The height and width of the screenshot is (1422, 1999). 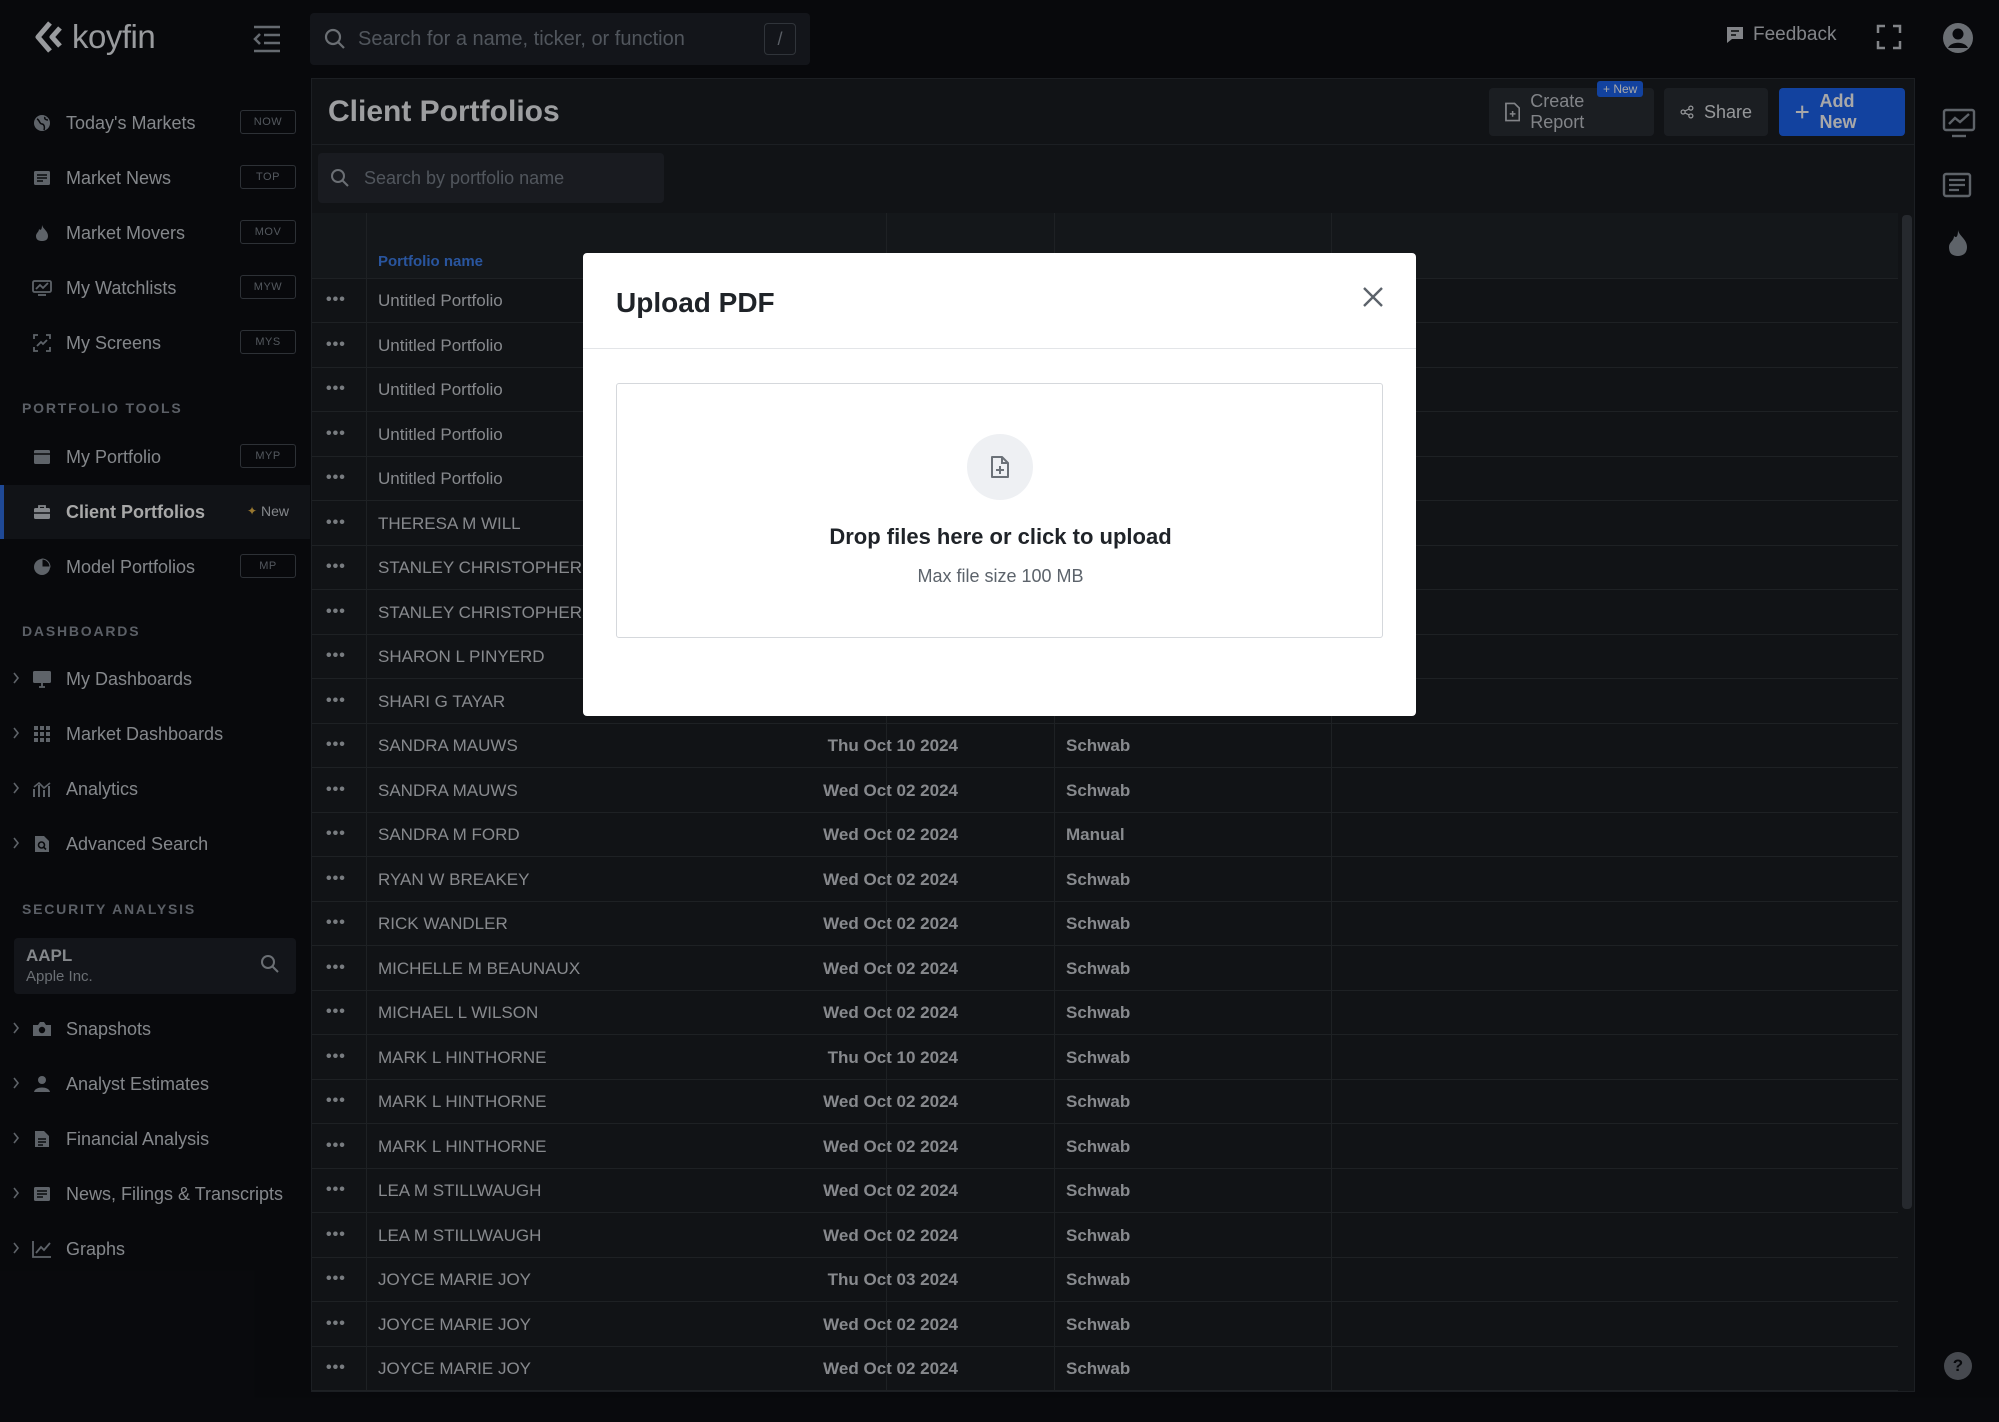 I want to click on modal-title: Upload PDF, so click(x=695, y=302).